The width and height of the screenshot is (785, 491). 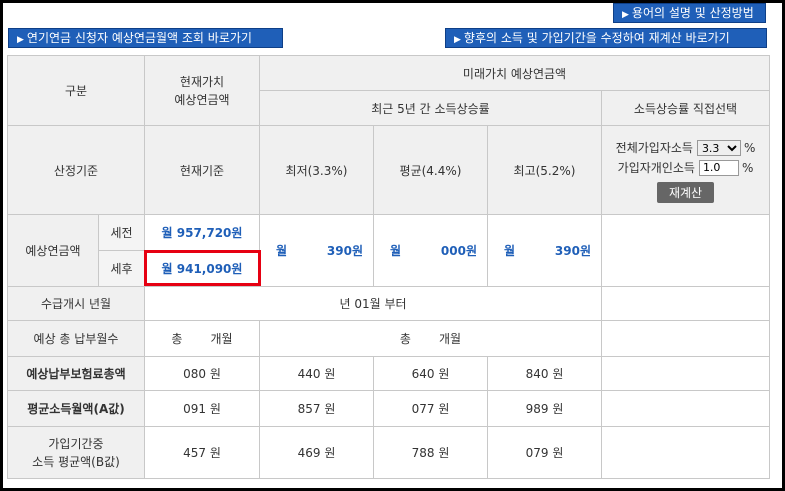 What do you see at coordinates (76, 90) in the screenshot?
I see `header-category: 구분` at bounding box center [76, 90].